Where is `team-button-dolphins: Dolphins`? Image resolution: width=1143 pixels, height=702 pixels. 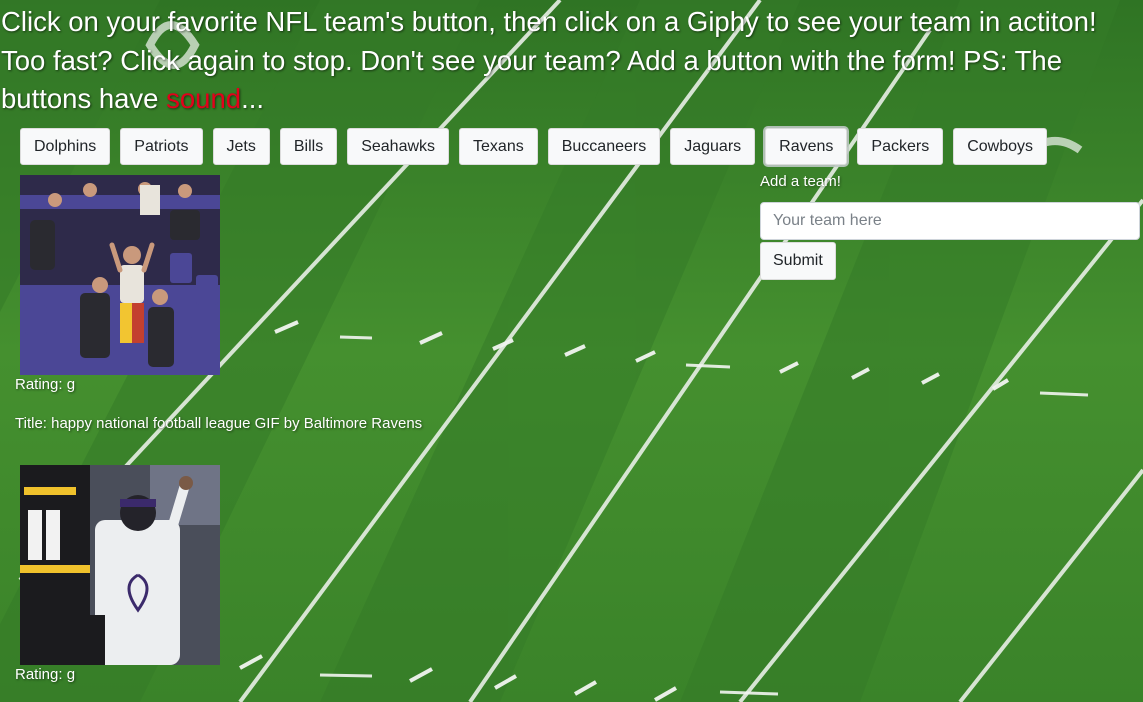
team-button-dolphins: Dolphins is located at coordinates (65, 146).